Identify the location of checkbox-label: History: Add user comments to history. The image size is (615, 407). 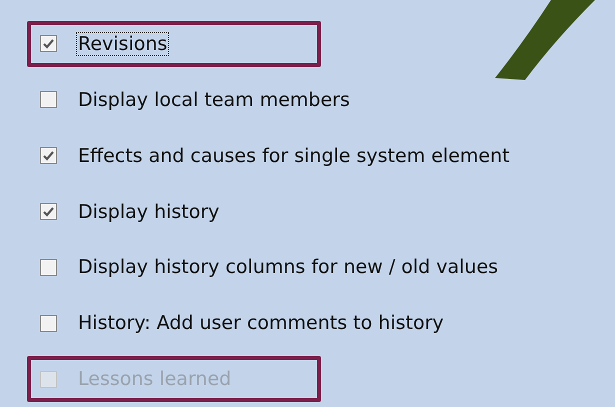
(261, 323).